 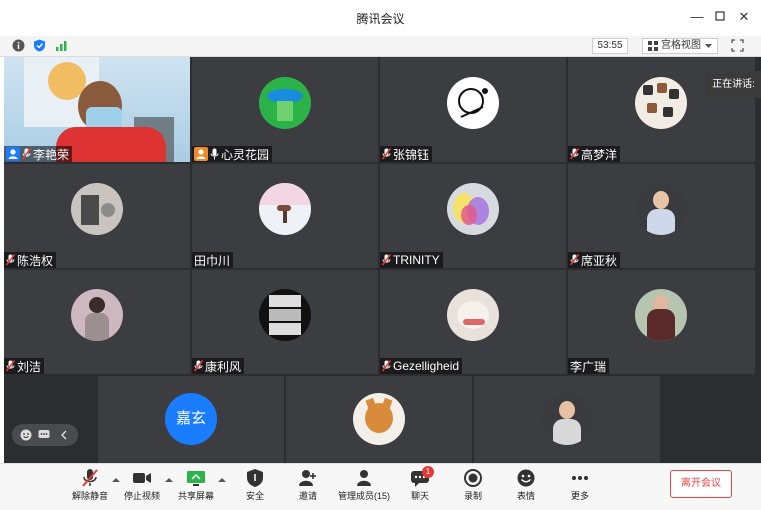 What do you see at coordinates (195, 496) in the screenshot?
I see `share-screen-label: 共享屏幕` at bounding box center [195, 496].